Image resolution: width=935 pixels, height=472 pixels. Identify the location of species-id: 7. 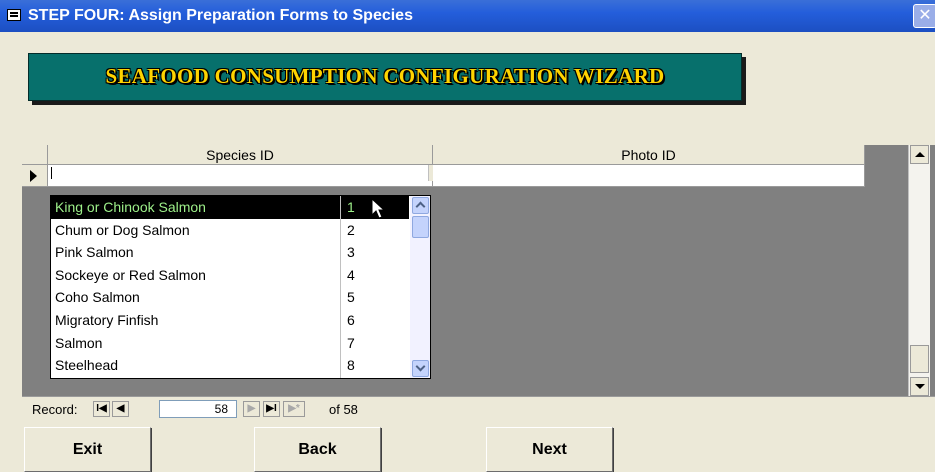
(351, 342).